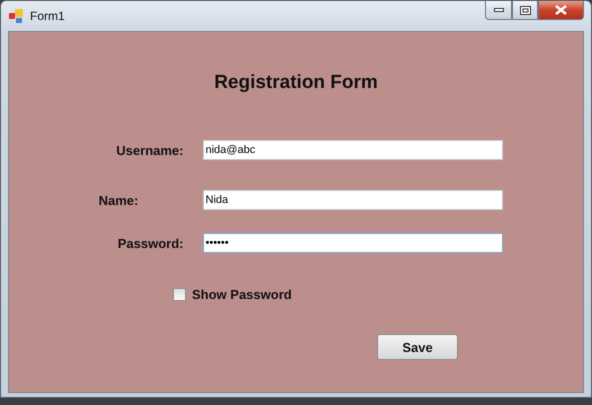 Image resolution: width=592 pixels, height=405 pixels. Describe the element at coordinates (16, 16) in the screenshot. I see `app-icon` at that location.